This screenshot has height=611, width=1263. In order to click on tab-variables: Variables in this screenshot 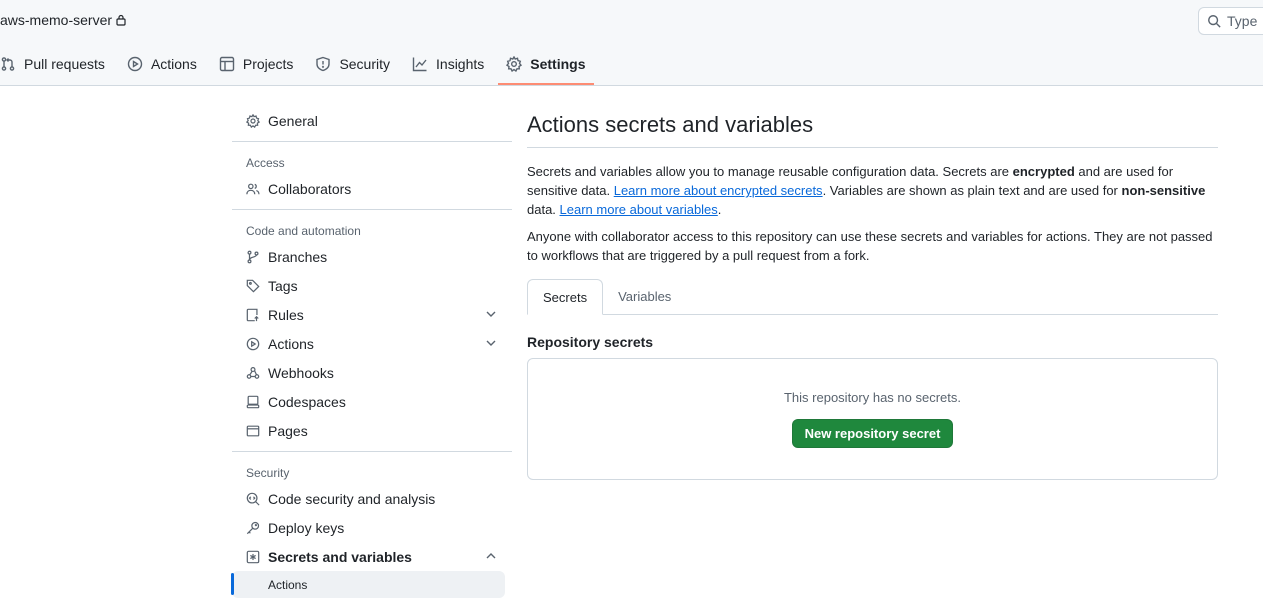, I will do `click(644, 296)`.